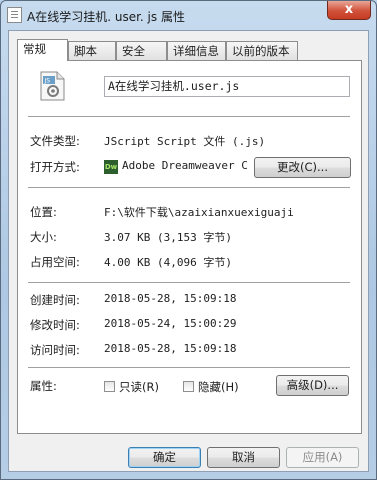 The width and height of the screenshot is (377, 480). Describe the element at coordinates (168, 262) in the screenshot. I see `size-on-disk-value: 4.00 KB (4,096 字节)` at that location.